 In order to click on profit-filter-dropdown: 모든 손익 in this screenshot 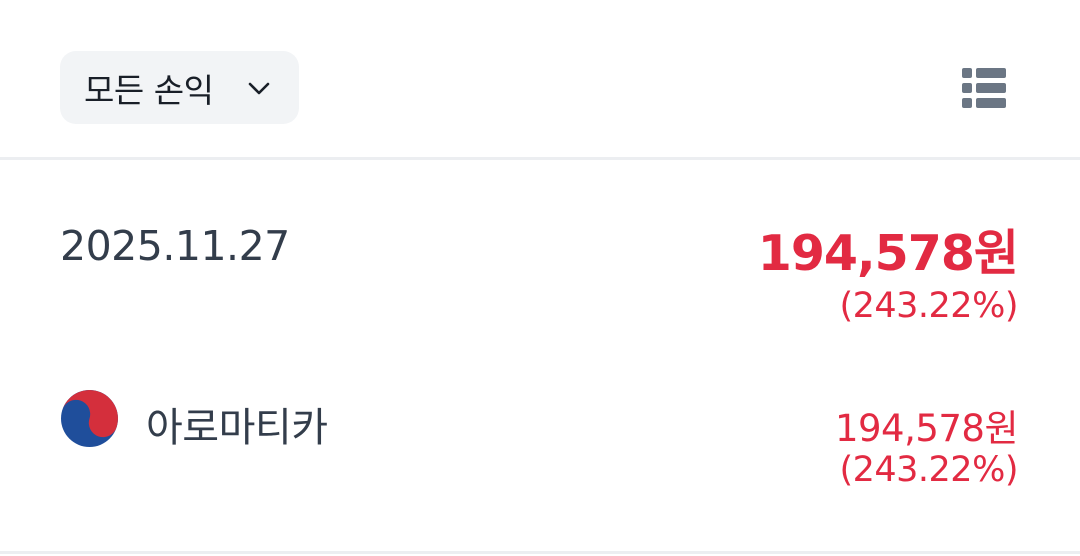, I will do `click(179, 87)`.